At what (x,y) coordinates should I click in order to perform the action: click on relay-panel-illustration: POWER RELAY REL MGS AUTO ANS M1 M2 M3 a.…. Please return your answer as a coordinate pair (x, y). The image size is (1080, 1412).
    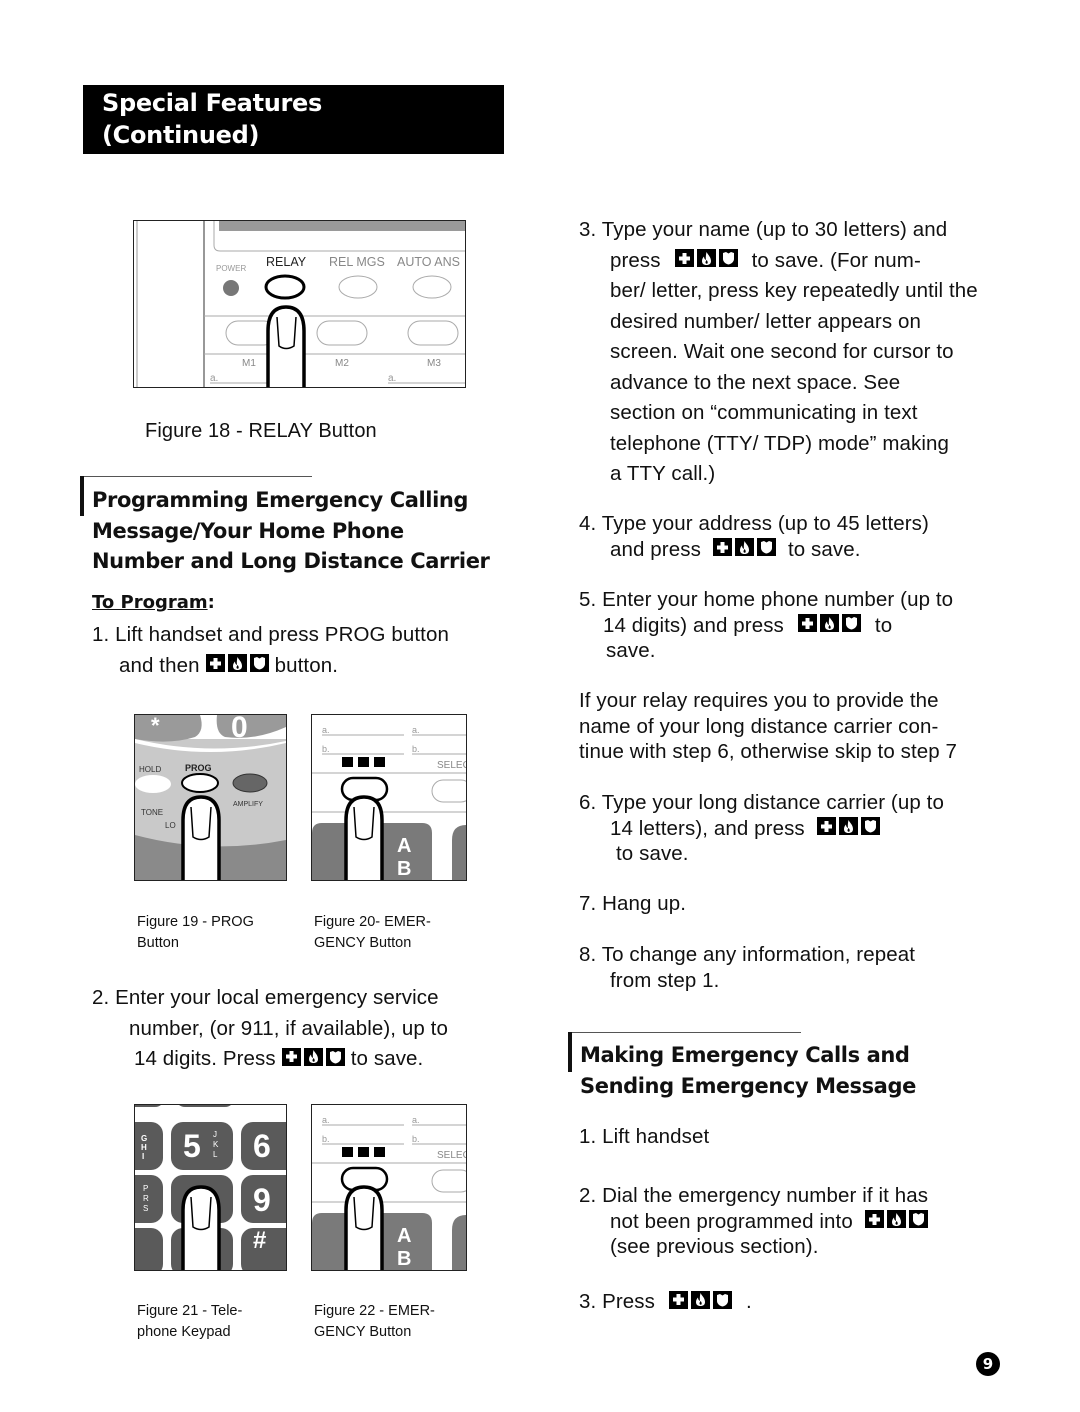
    Looking at the image, I should click on (300, 304).